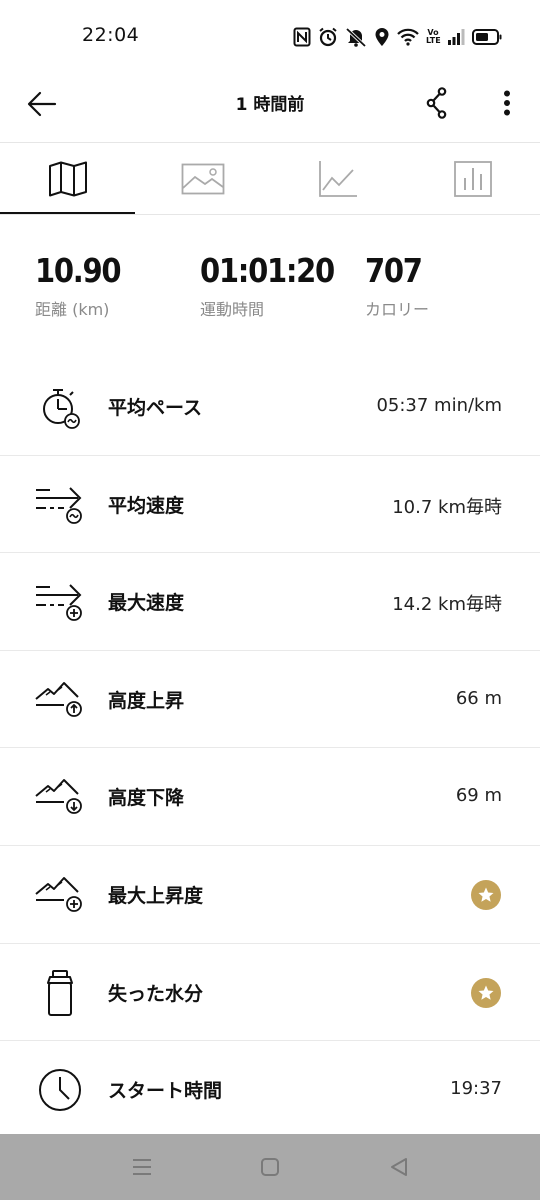  Describe the element at coordinates (232, 309) in the screenshot. I see `duration-label: 運動時間` at that location.